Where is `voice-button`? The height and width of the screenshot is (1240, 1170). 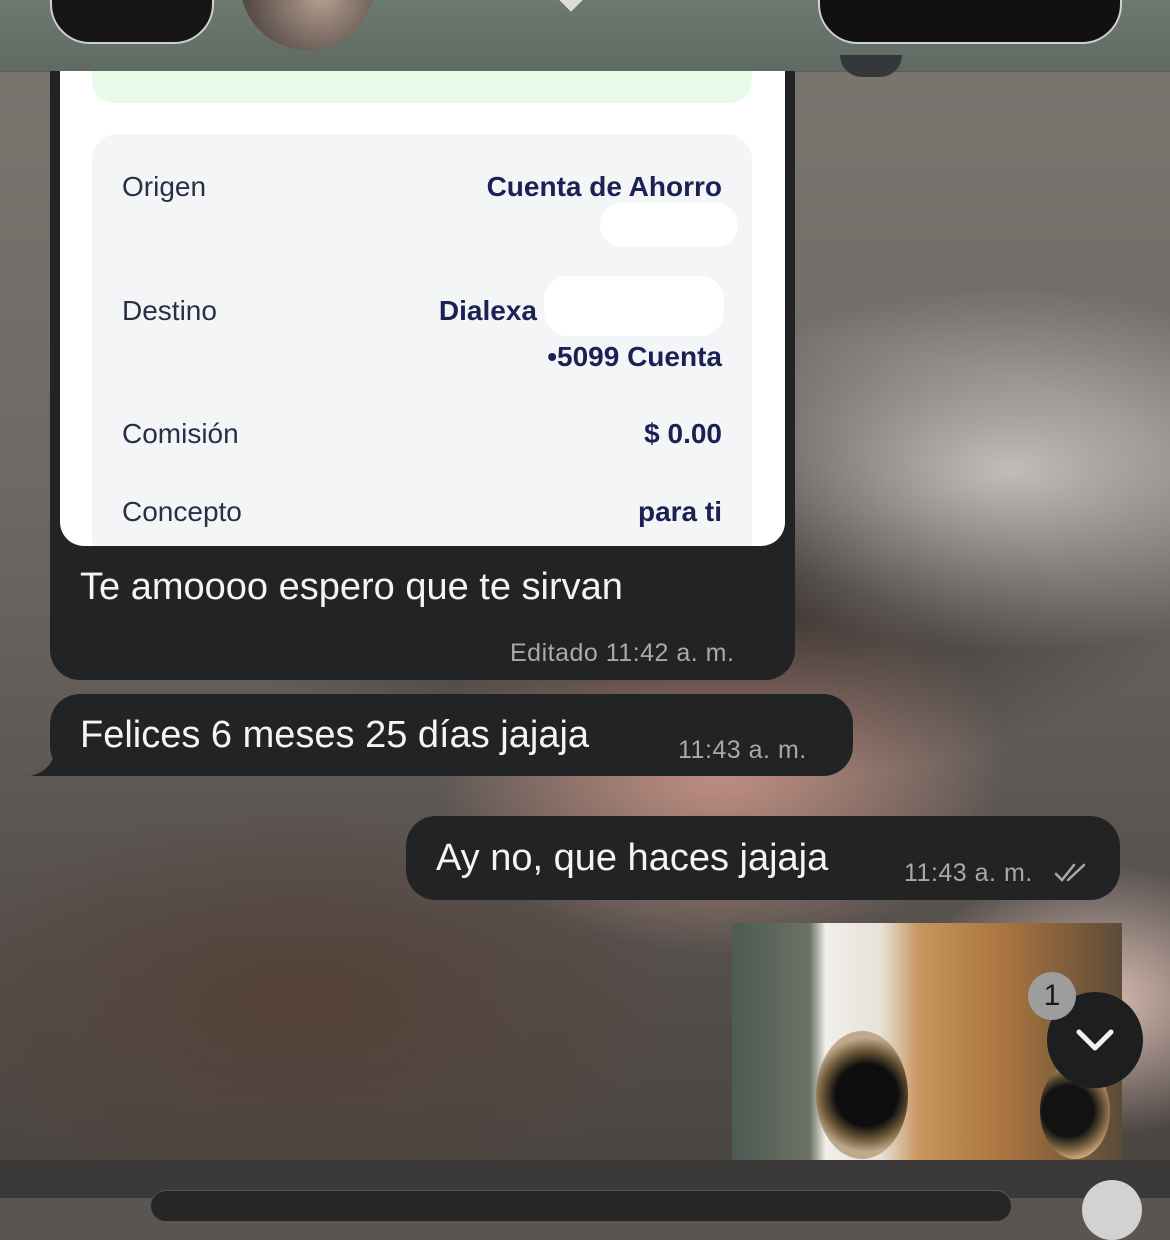
voice-button is located at coordinates (1112, 1210).